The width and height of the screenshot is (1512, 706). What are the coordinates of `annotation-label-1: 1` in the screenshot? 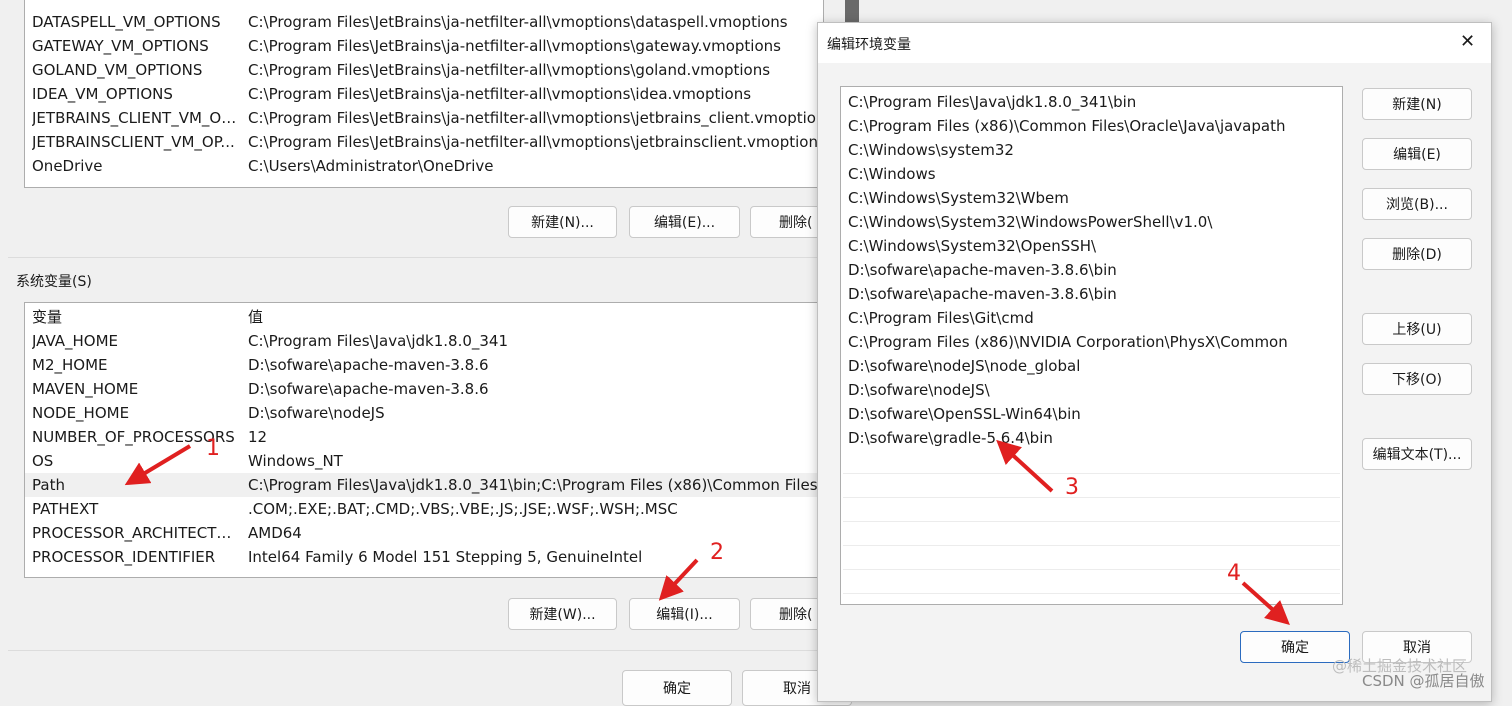 It's located at (213, 448).